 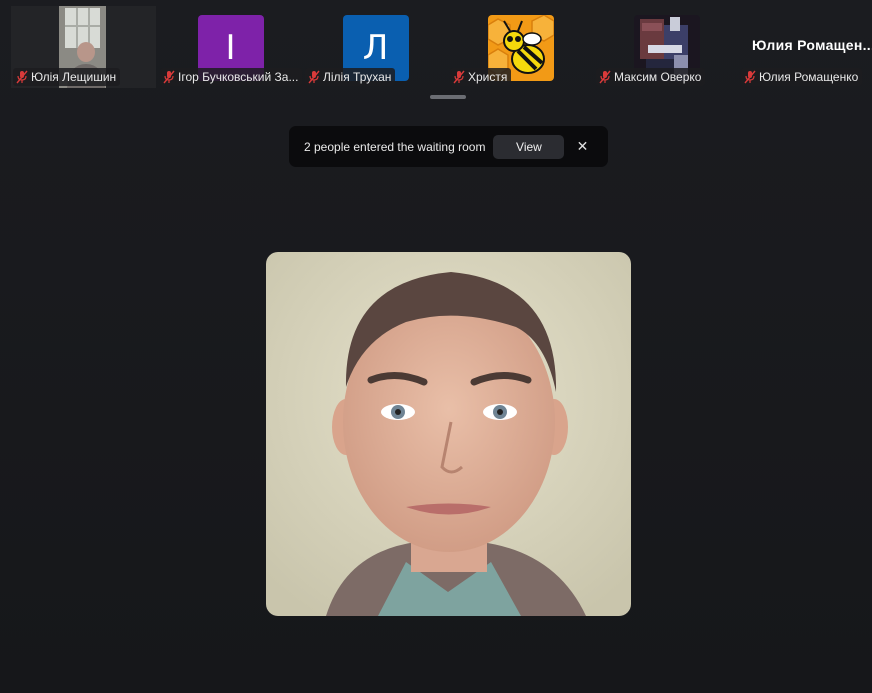 I want to click on participant-name-chip: Юлия Ромащенко, so click(x=802, y=77).